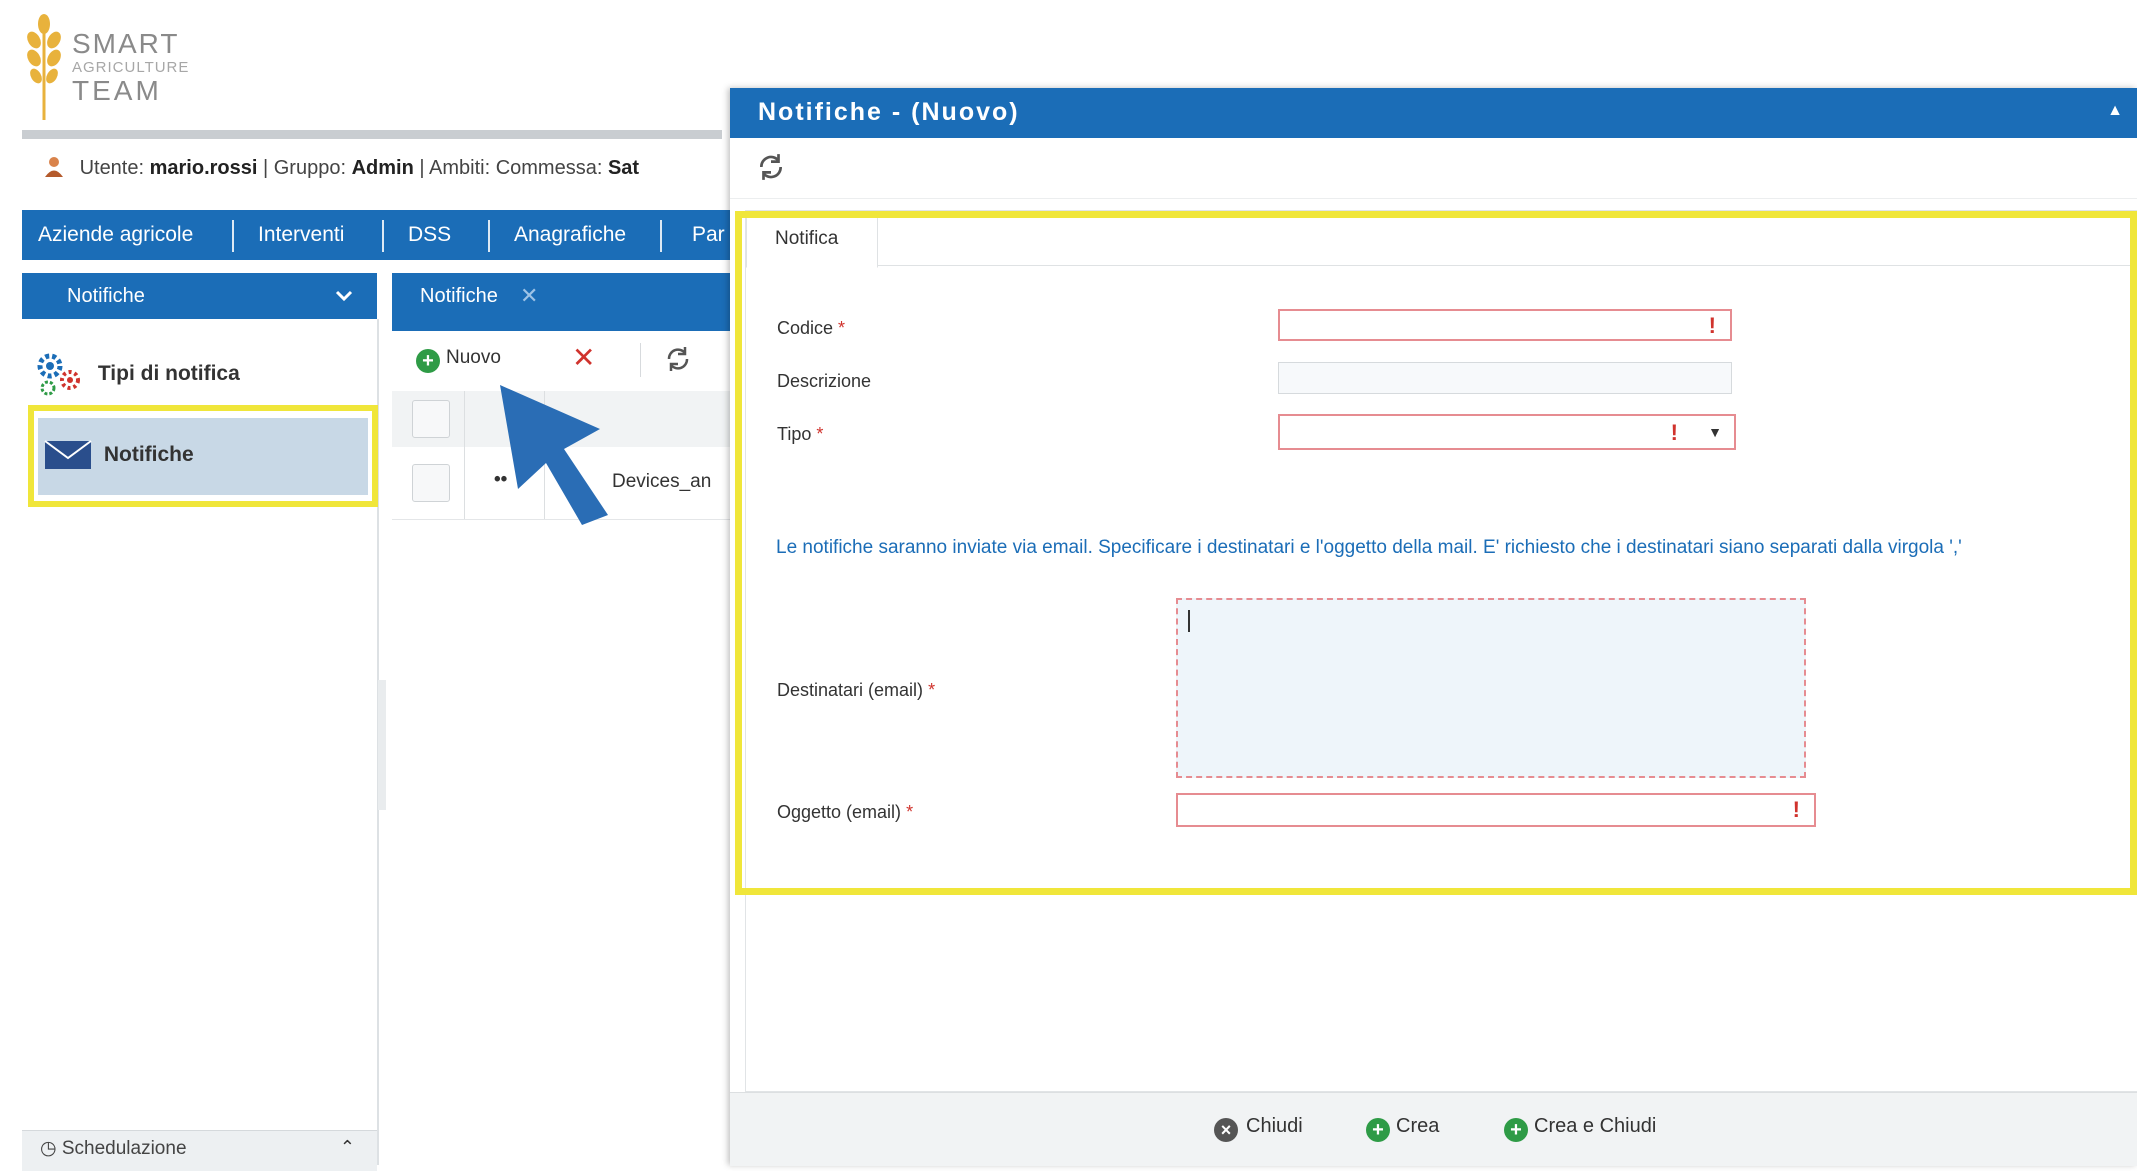  What do you see at coordinates (623, 168) in the screenshot?
I see `scope-name: Sat` at bounding box center [623, 168].